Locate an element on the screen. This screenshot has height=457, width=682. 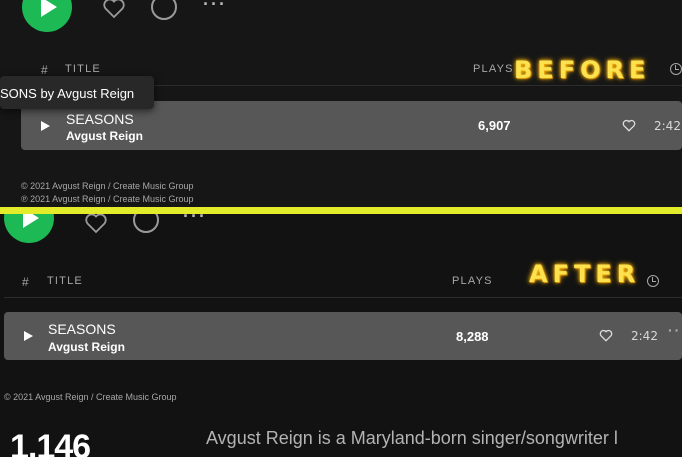
before-label: BEFORE is located at coordinates (582, 70).